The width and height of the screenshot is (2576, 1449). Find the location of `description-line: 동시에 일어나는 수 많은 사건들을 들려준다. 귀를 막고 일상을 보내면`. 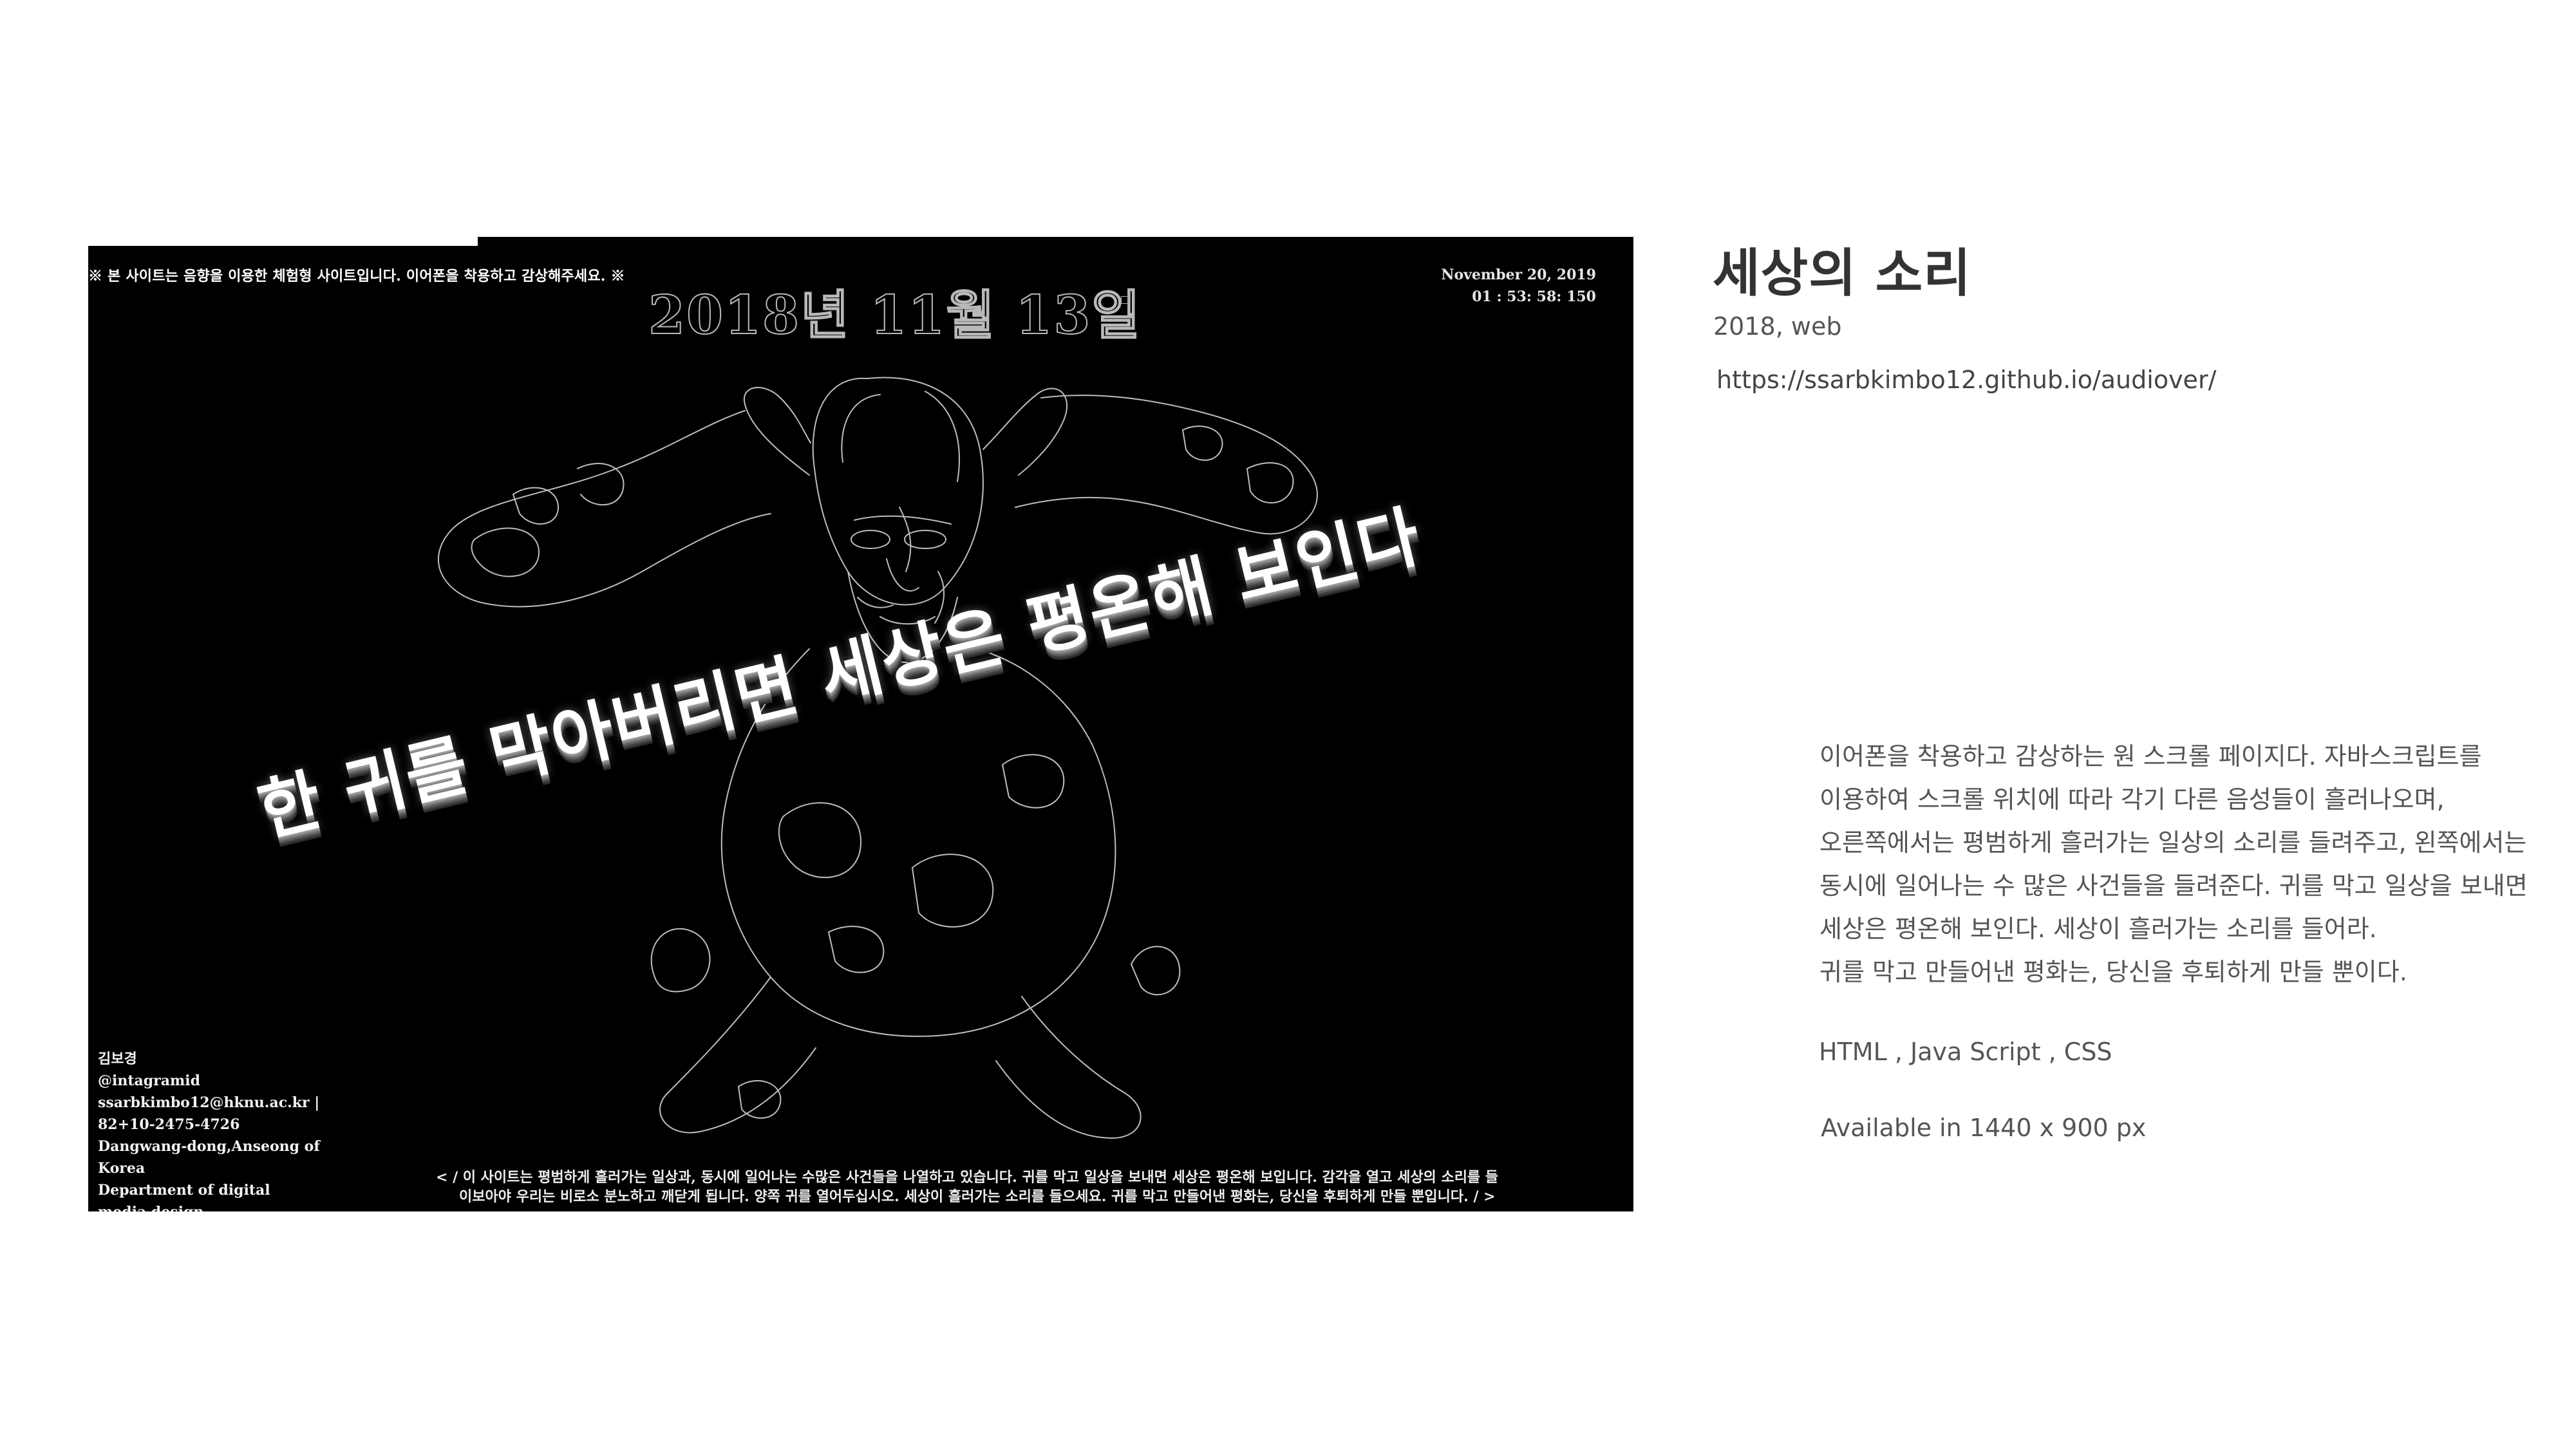

description-line: 동시에 일어나는 수 많은 사건들을 들려준다. 귀를 막고 일상을 보내면 is located at coordinates (2173, 886).